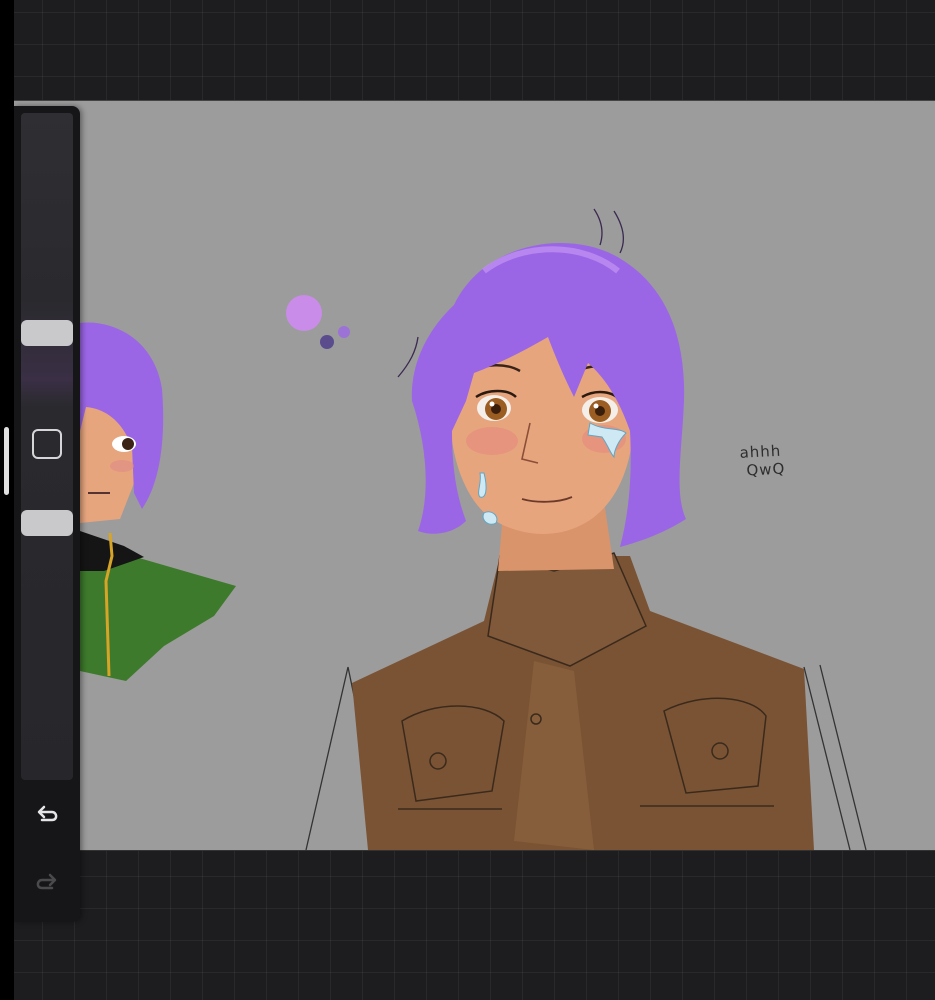 This screenshot has width=935, height=1000. I want to click on undo-button, so click(47, 817).